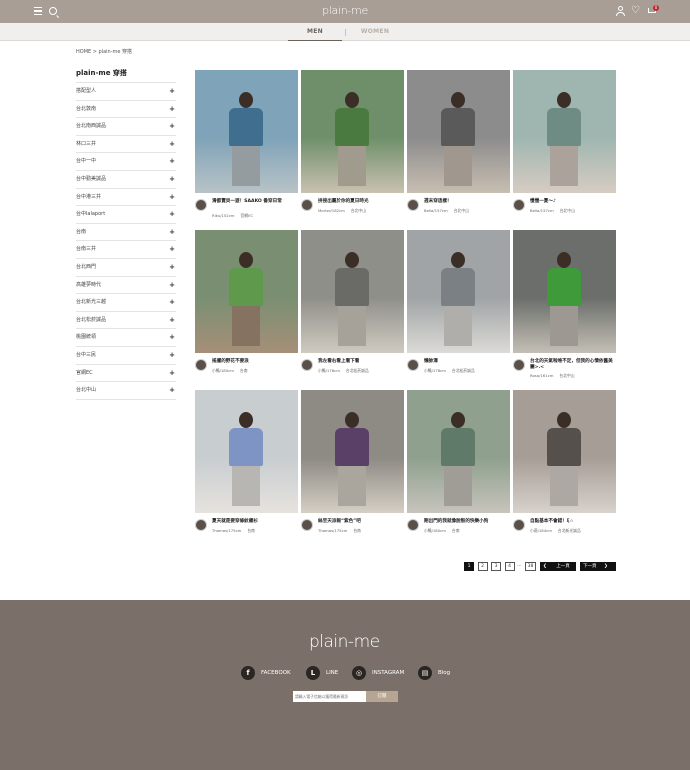  I want to click on outfit-card: 絲至天派報“紫色”吧 Thomas/175cm 台南, so click(352, 461).